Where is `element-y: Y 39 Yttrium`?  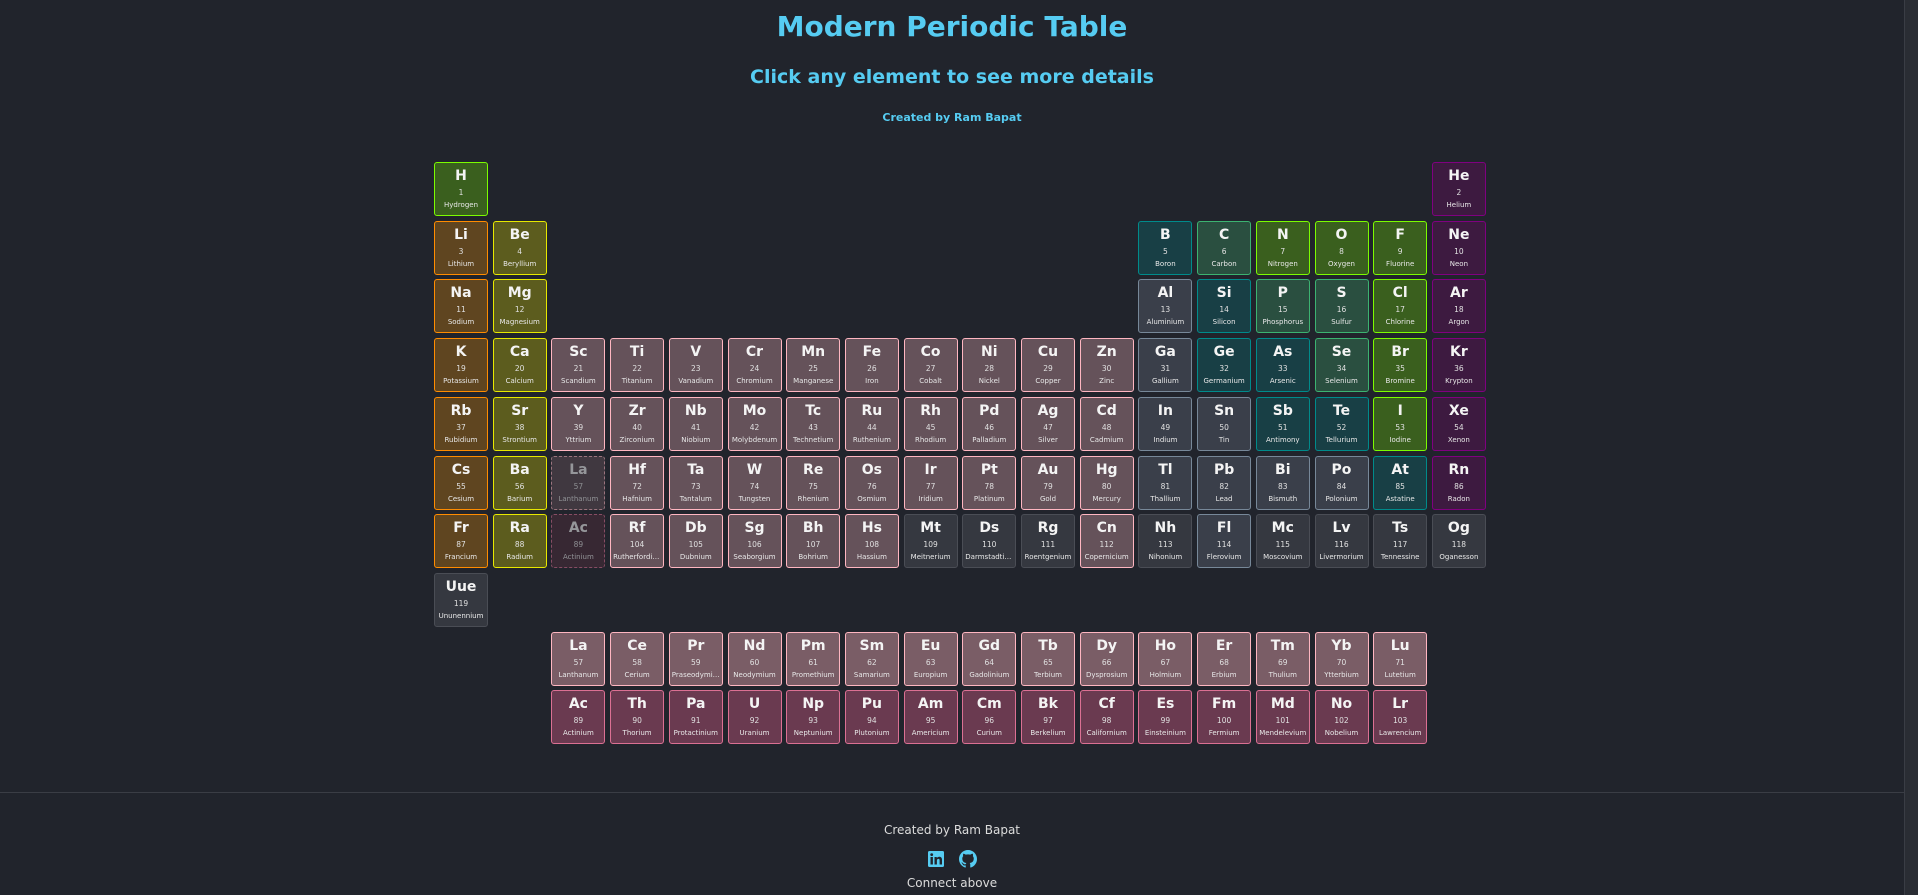
element-y: Y 39 Yttrium is located at coordinates (578, 423).